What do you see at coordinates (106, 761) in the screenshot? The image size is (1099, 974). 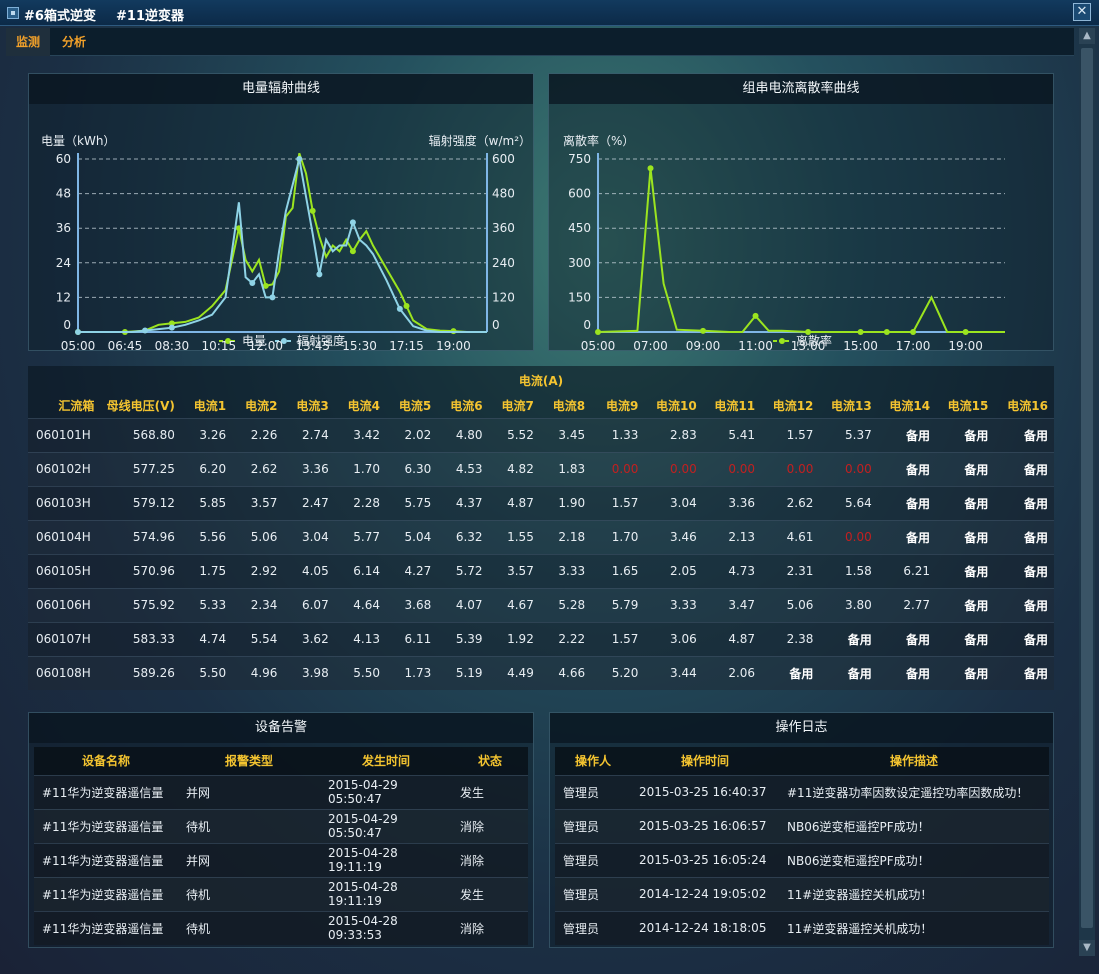 I see `column-header: 设备名称` at bounding box center [106, 761].